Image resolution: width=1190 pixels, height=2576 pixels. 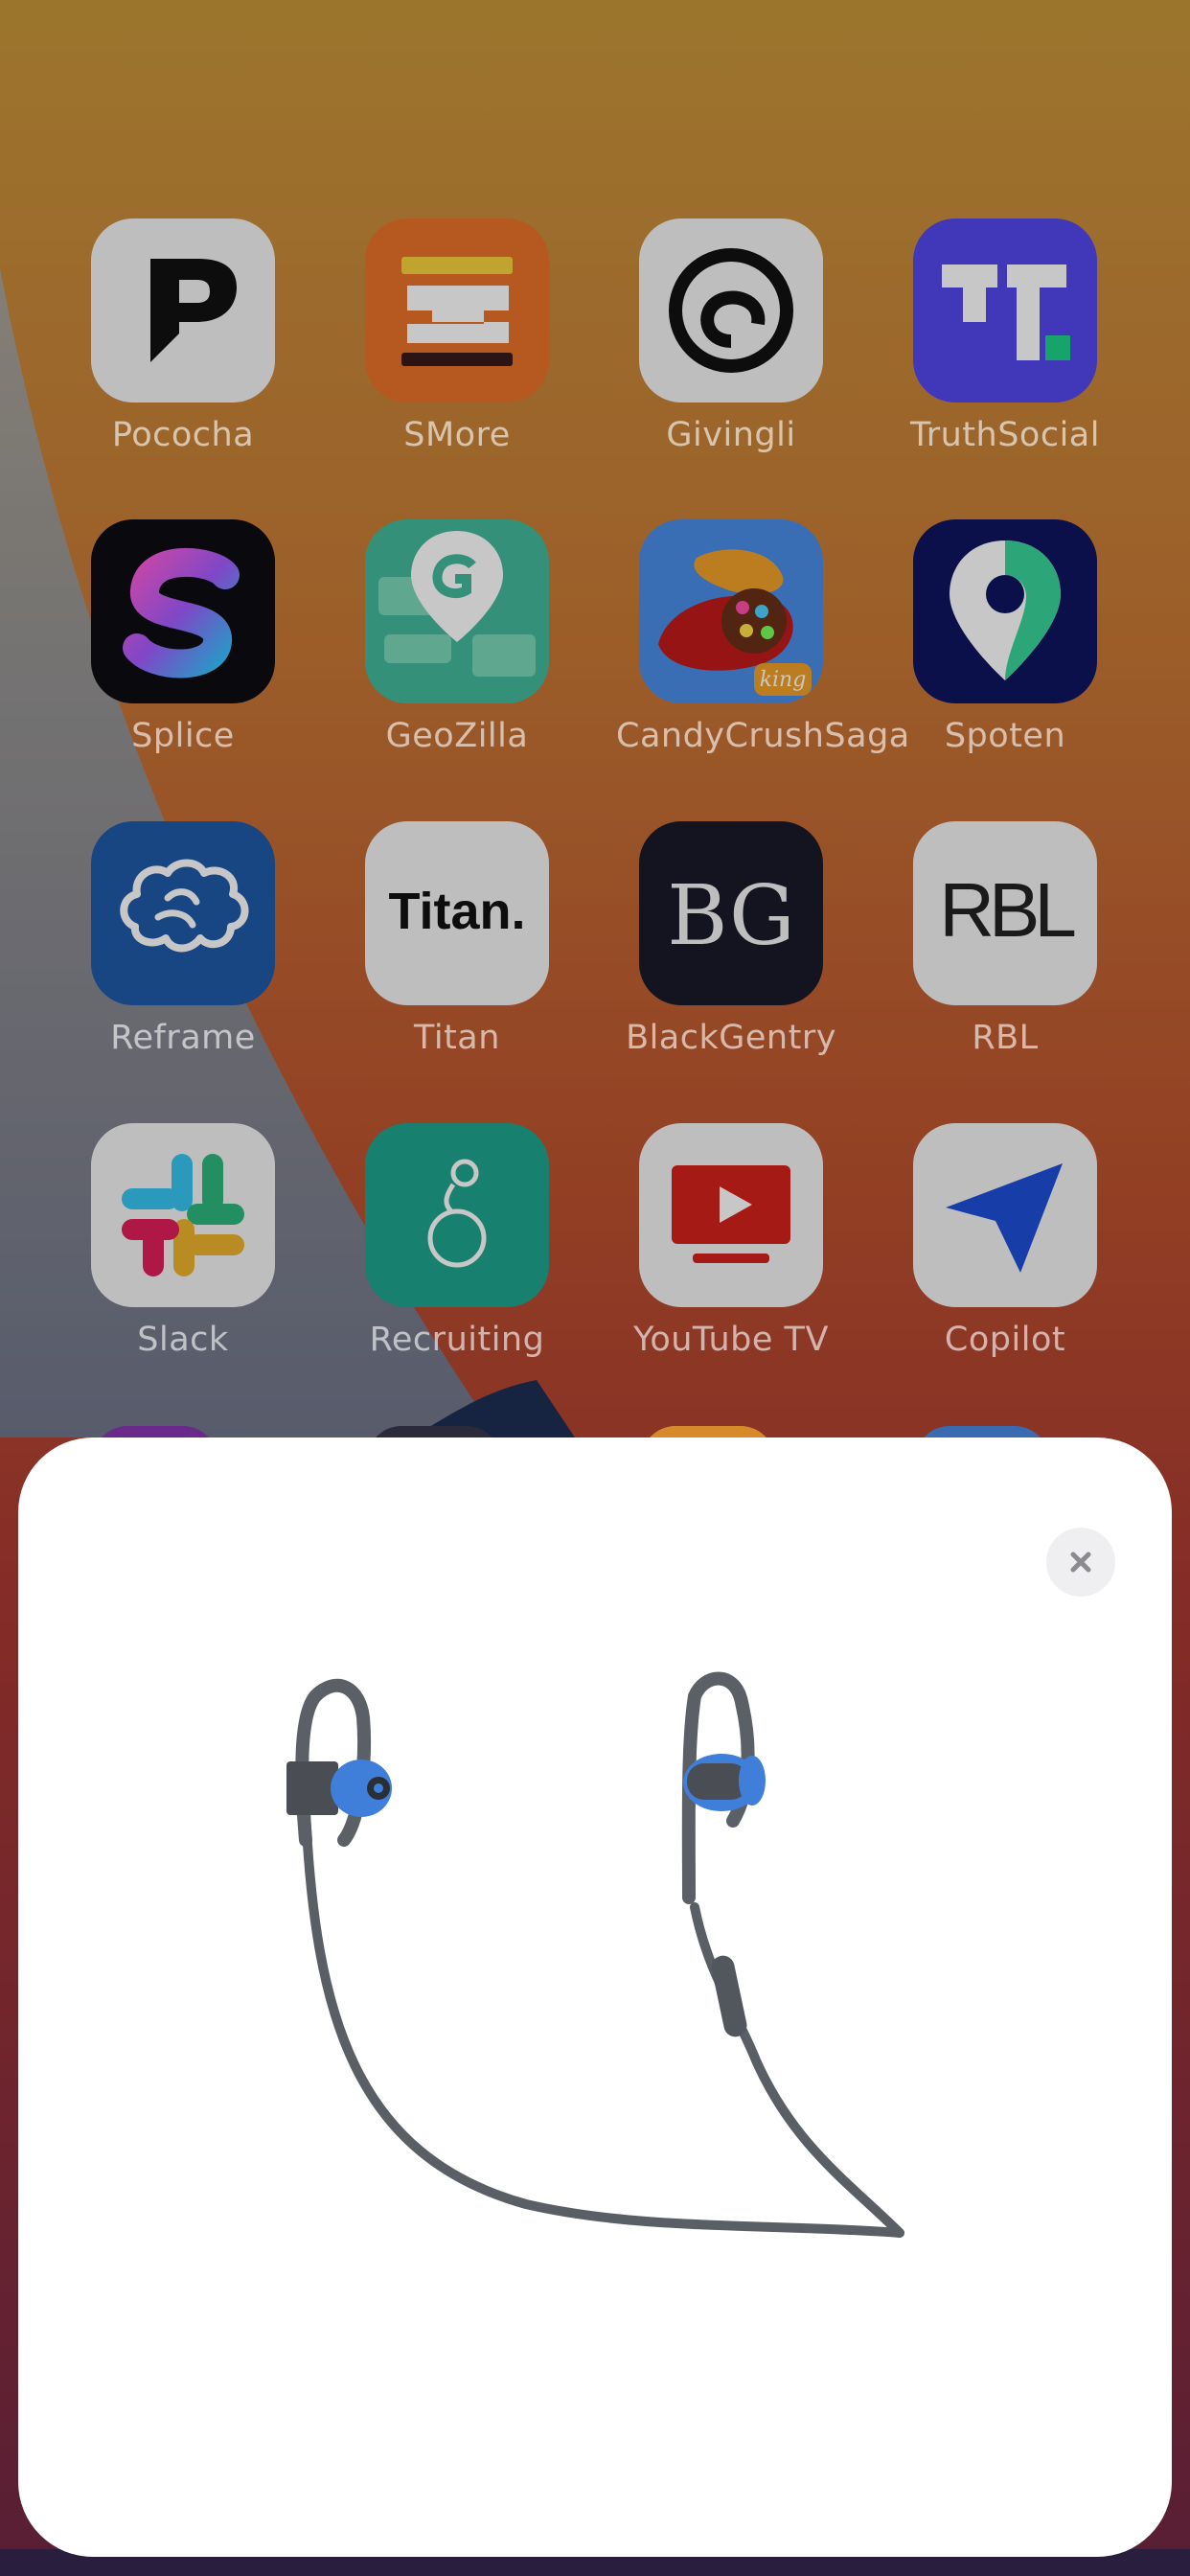 I want to click on app-candycrushsaga: king CandyCrushSaga, so click(x=763, y=637).